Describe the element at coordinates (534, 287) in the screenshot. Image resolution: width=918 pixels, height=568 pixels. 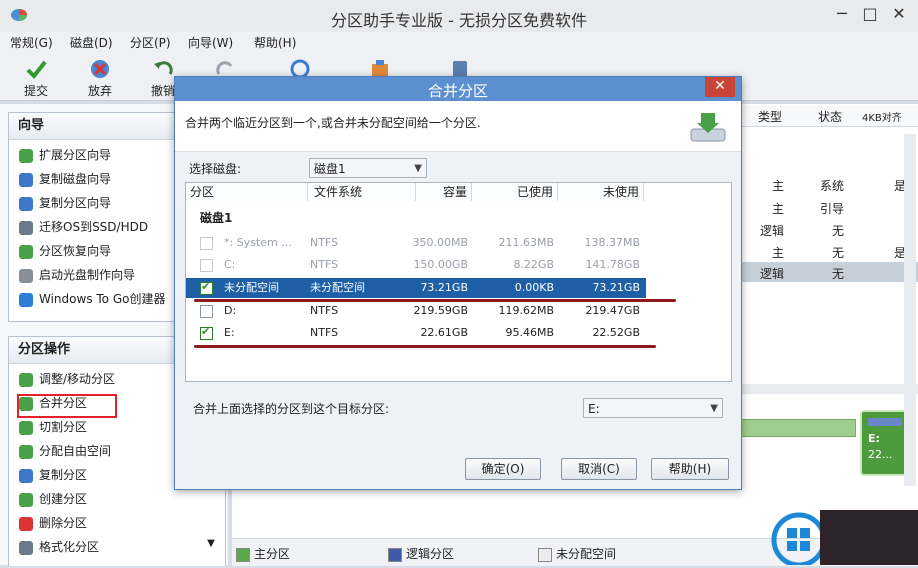
I see `row-used: 0.00KB` at that location.